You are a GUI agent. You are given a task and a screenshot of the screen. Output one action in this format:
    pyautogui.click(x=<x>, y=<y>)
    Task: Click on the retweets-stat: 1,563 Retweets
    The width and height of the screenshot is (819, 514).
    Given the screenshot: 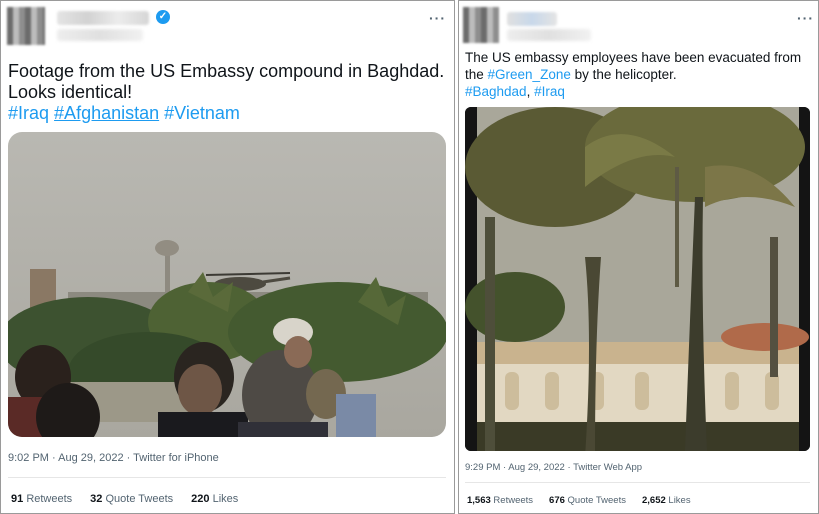 What is the action you would take?
    pyautogui.click(x=500, y=500)
    